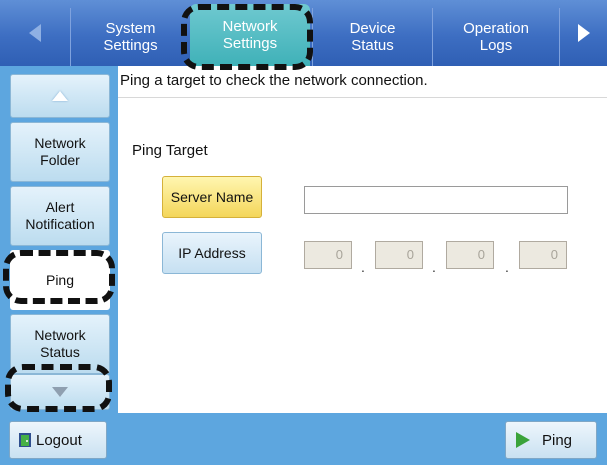 Image resolution: width=607 pixels, height=465 pixels. I want to click on up-arrow-icon, so click(60, 96).